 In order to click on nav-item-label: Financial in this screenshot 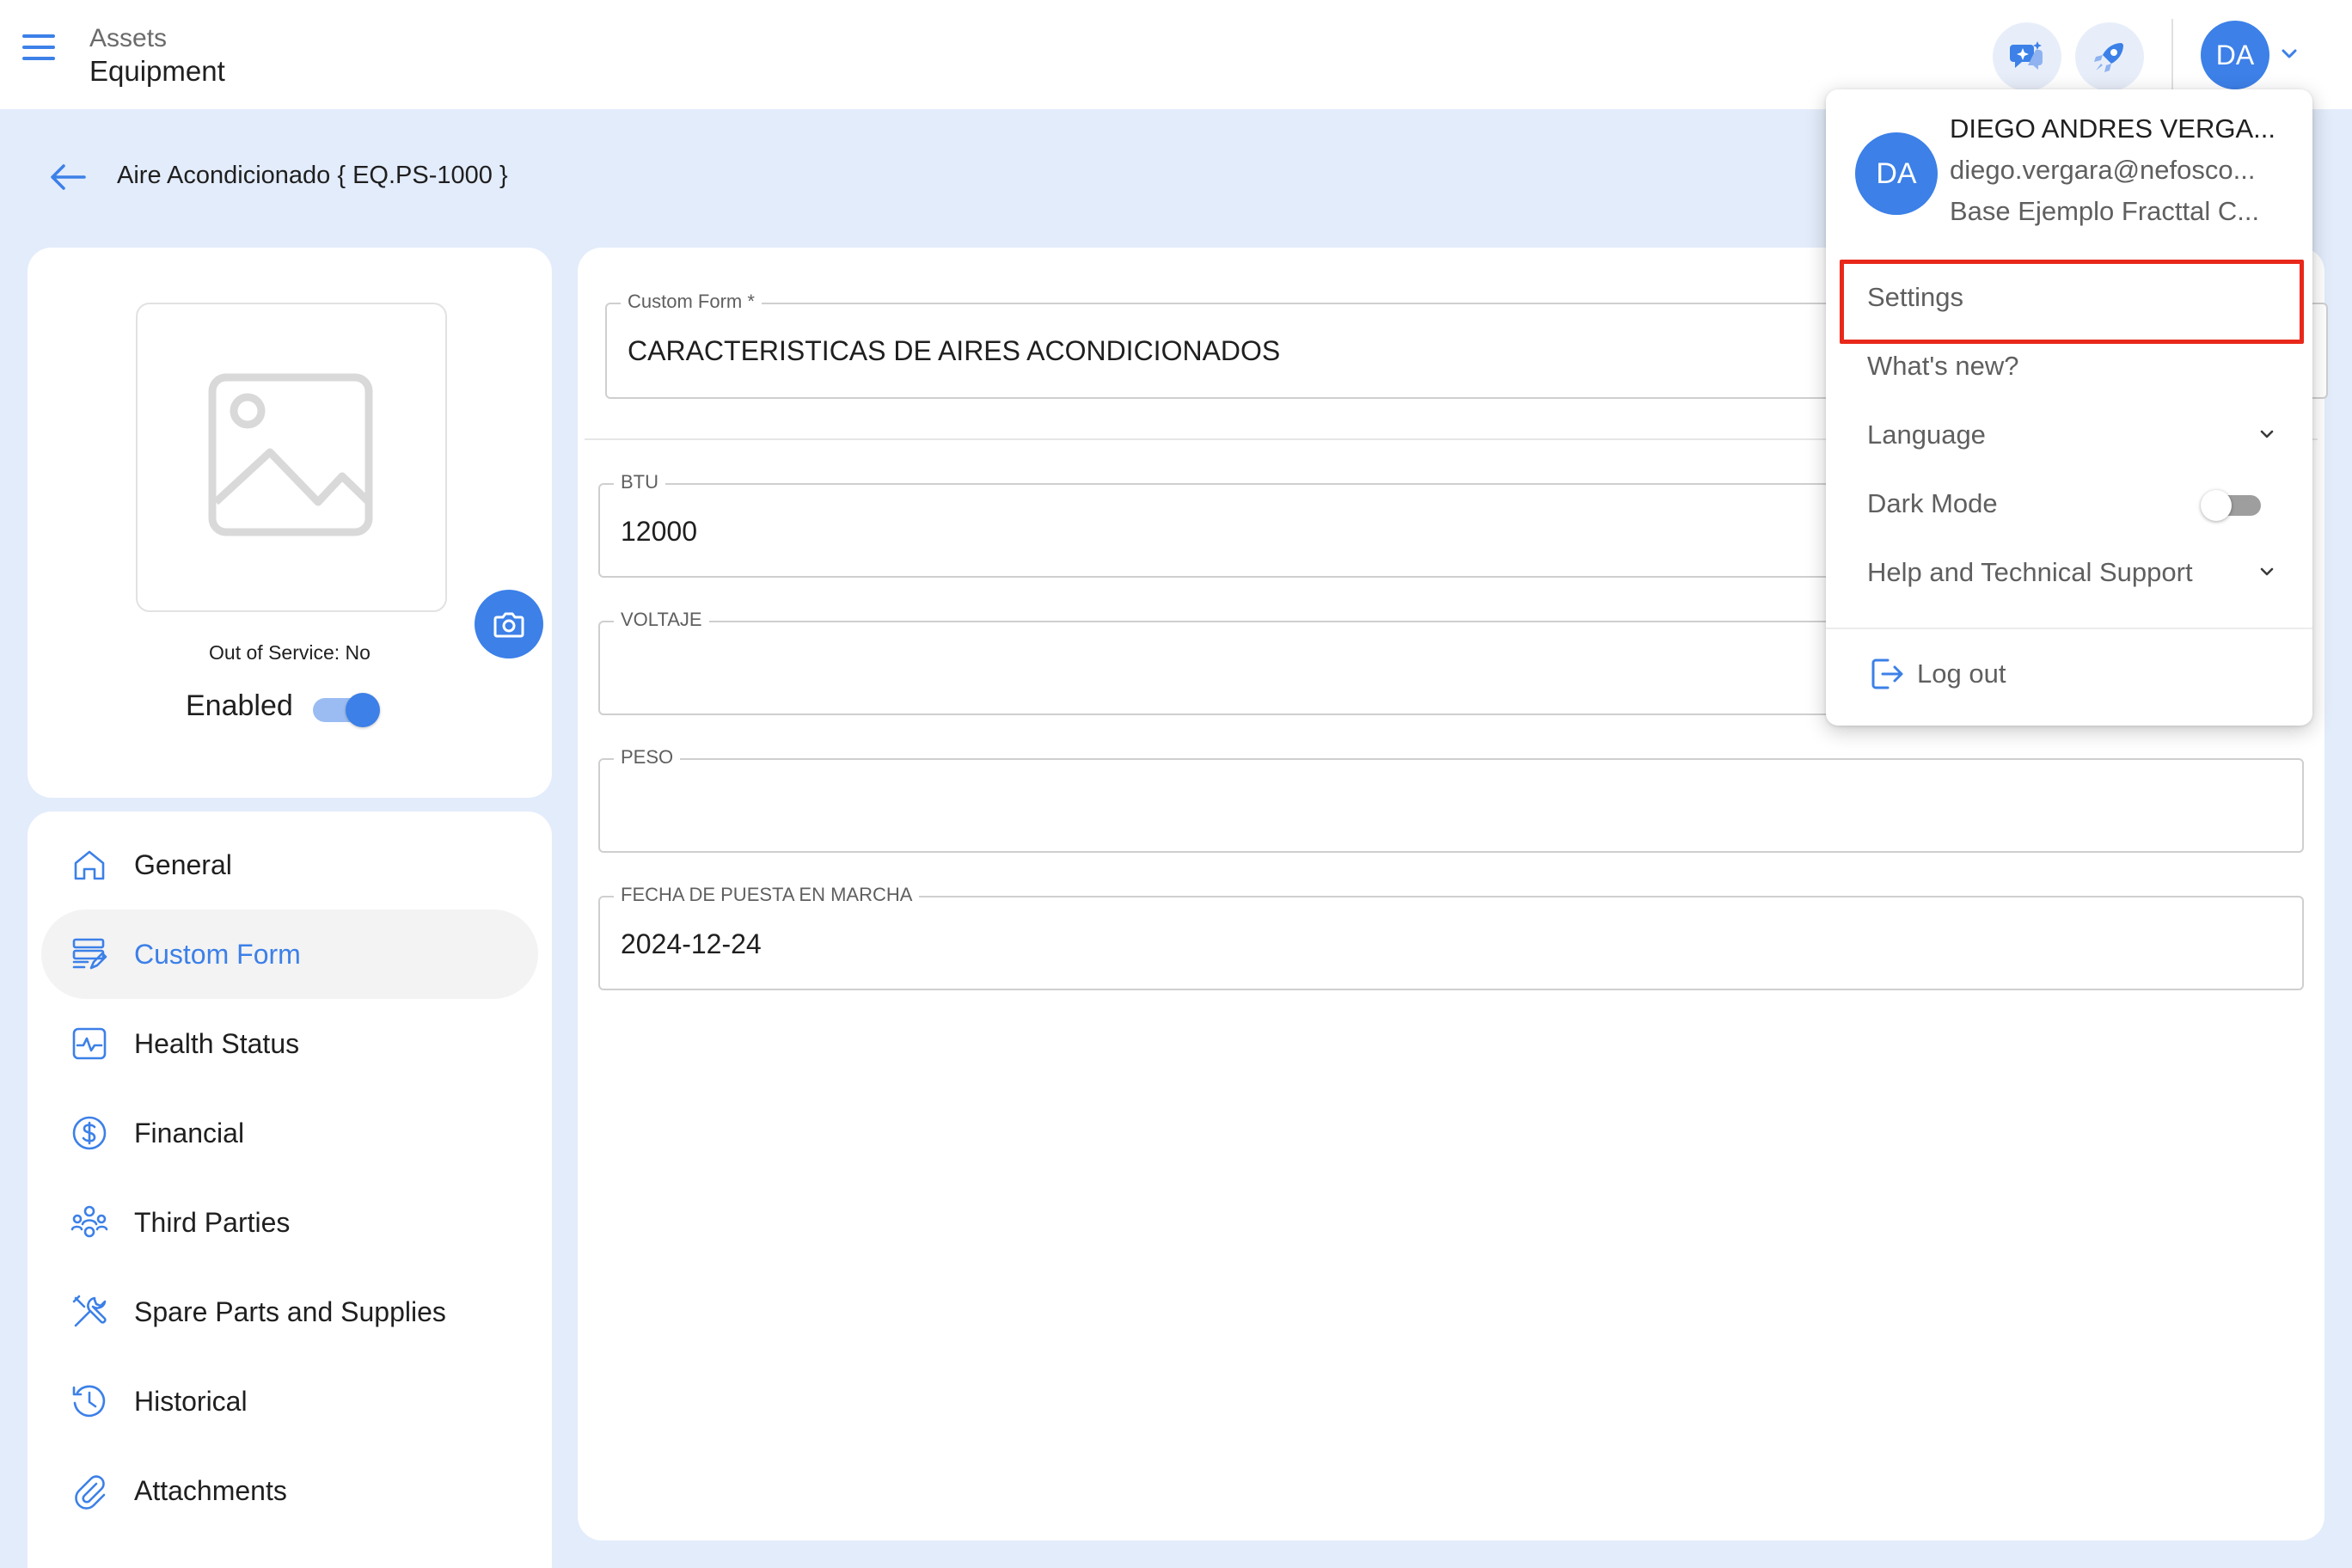, I will do `click(189, 1133)`.